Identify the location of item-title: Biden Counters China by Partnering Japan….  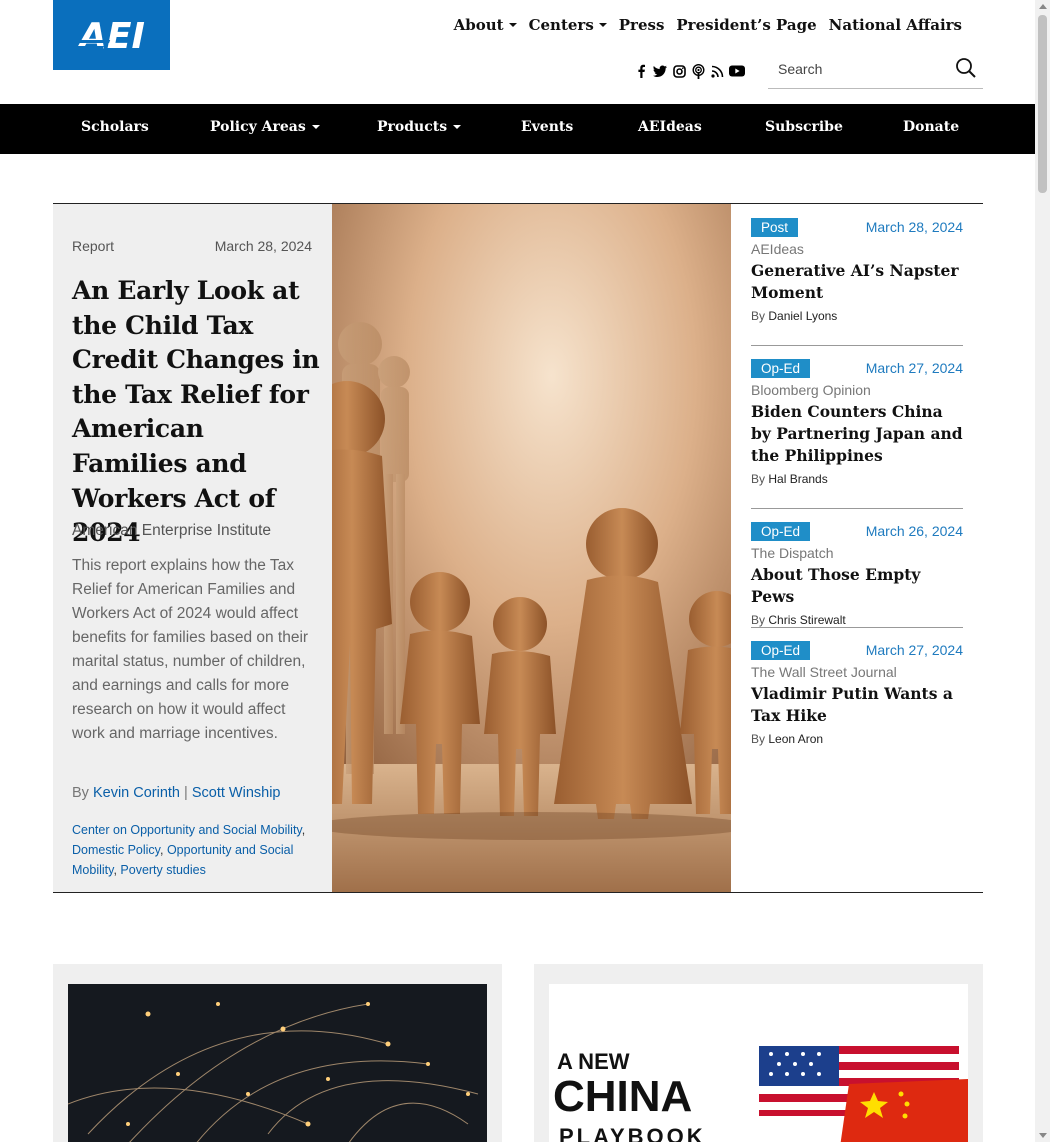
(857, 434).